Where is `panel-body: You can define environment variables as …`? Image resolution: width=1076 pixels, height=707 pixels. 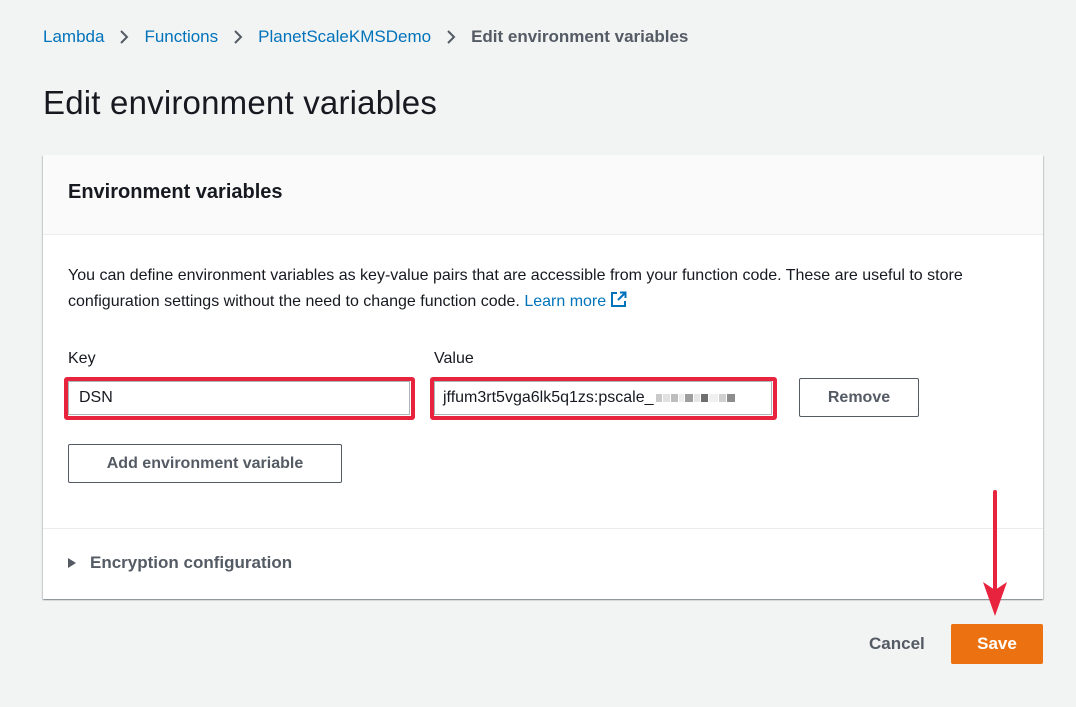
panel-body: You can define environment variables as … is located at coordinates (543, 276).